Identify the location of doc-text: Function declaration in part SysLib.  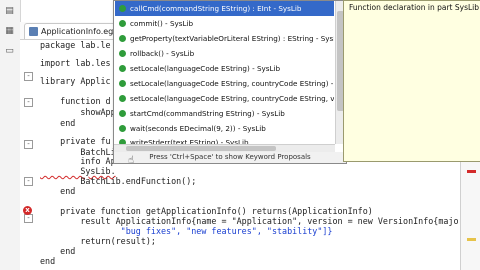
(414, 7).